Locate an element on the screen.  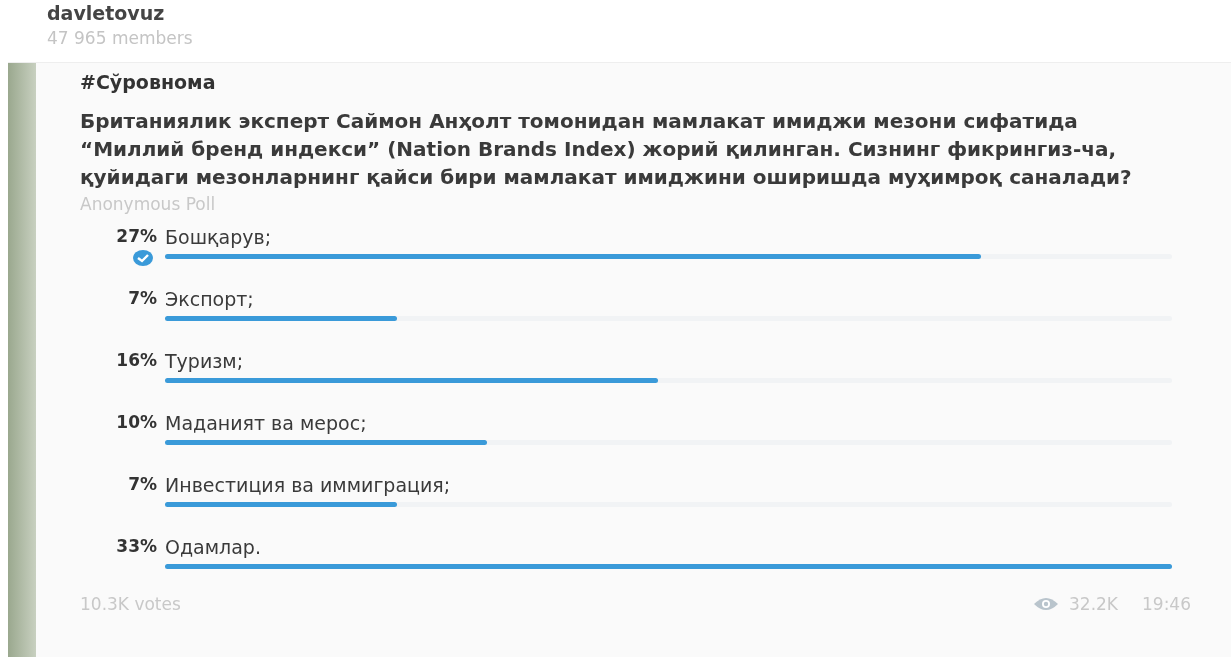
option-percent: 10% is located at coordinates (136, 422).